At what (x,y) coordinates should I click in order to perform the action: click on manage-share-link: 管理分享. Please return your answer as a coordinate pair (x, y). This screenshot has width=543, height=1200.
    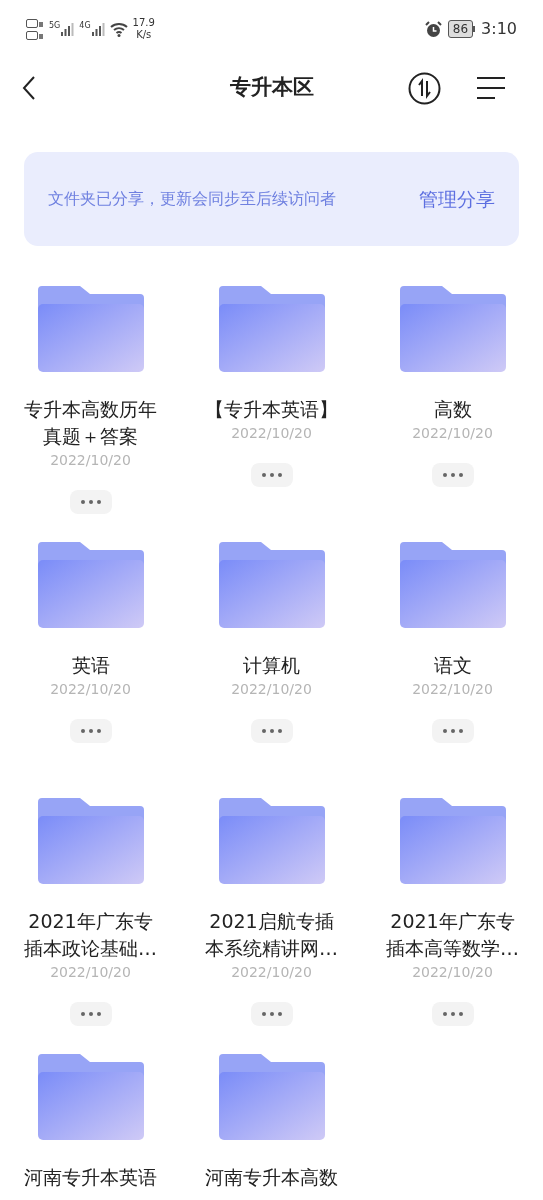
    Looking at the image, I should click on (457, 199).